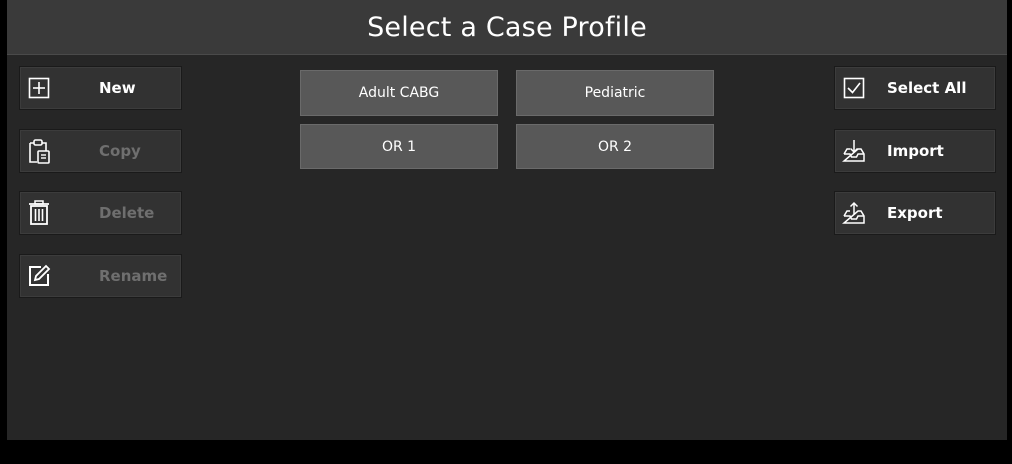  I want to click on select-all-button-label: Select All, so click(927, 88).